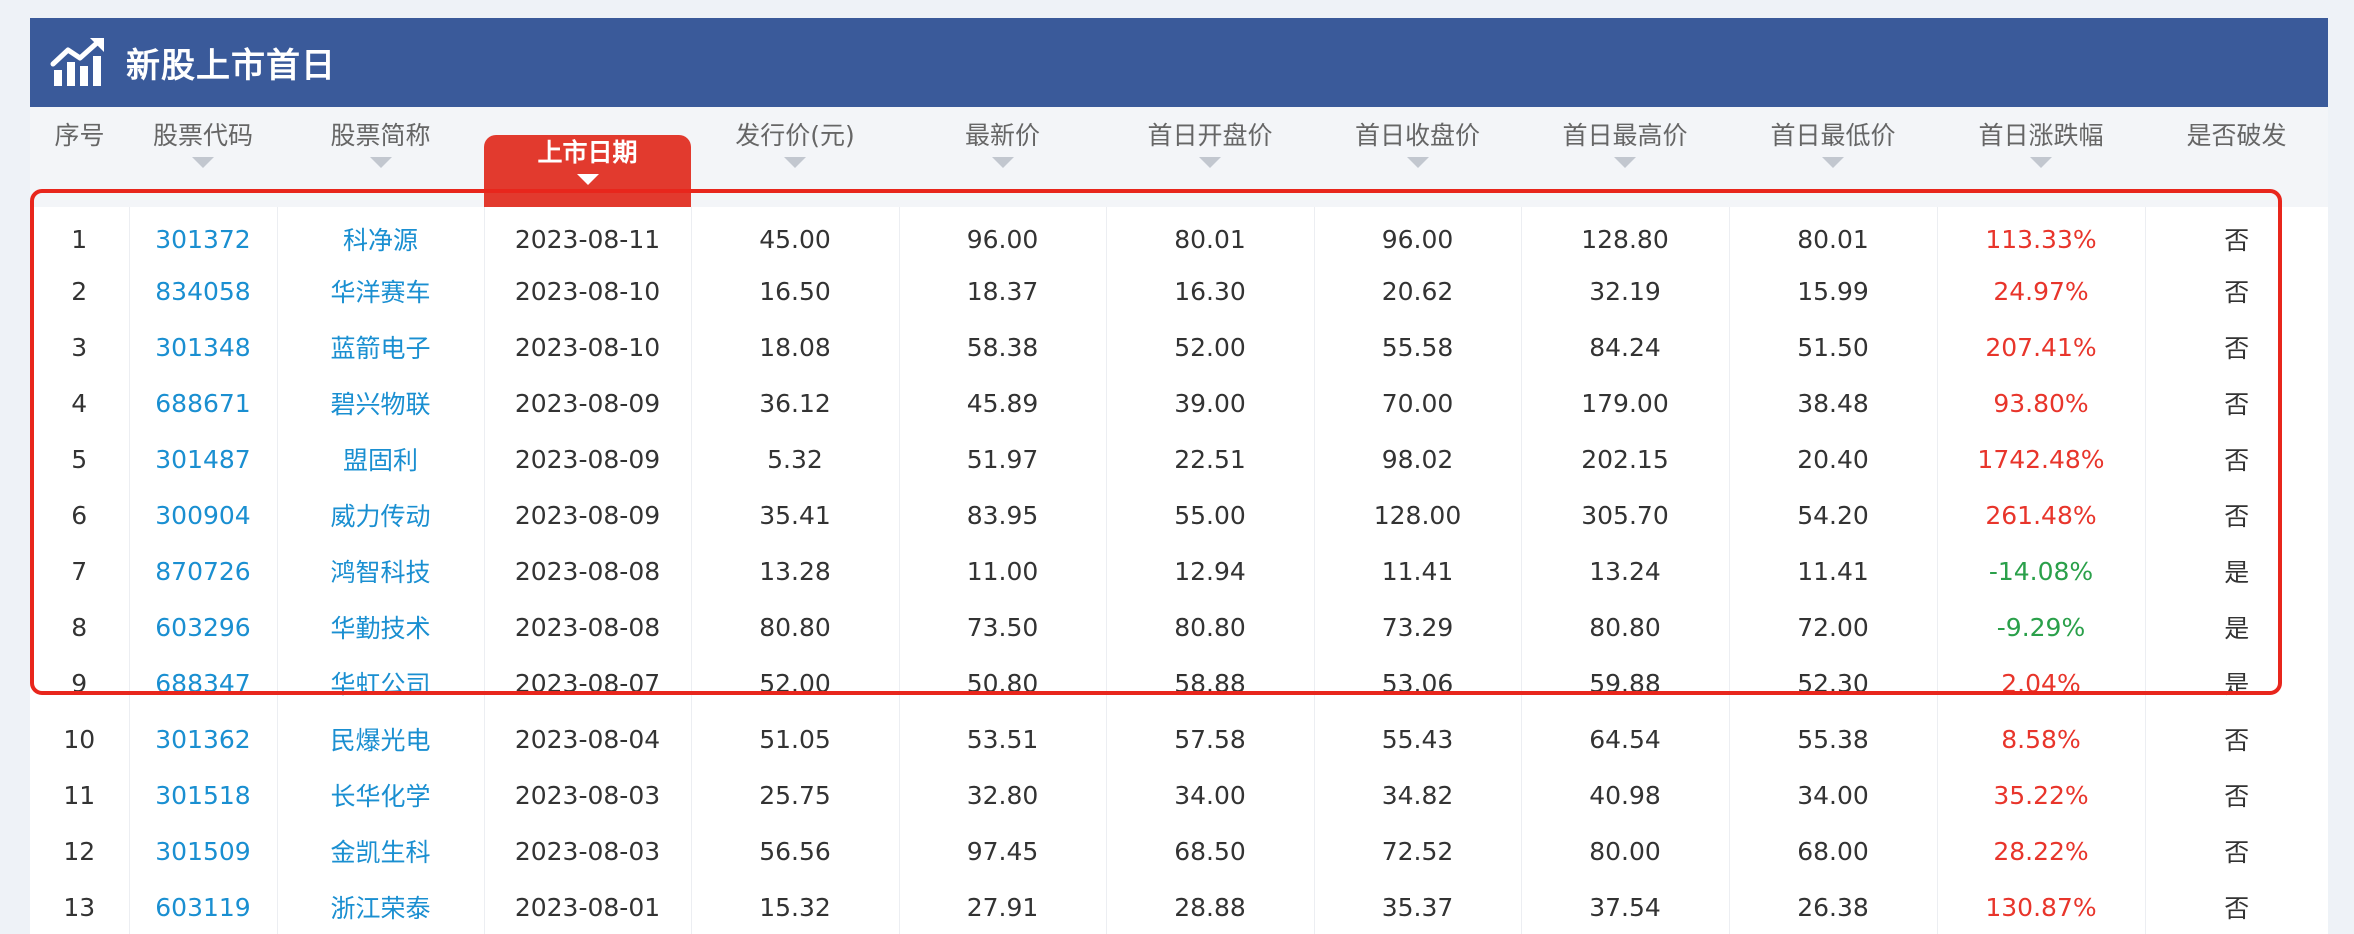 The image size is (2354, 934). What do you see at coordinates (202, 239) in the screenshot?
I see `stock-code-link: 301372` at bounding box center [202, 239].